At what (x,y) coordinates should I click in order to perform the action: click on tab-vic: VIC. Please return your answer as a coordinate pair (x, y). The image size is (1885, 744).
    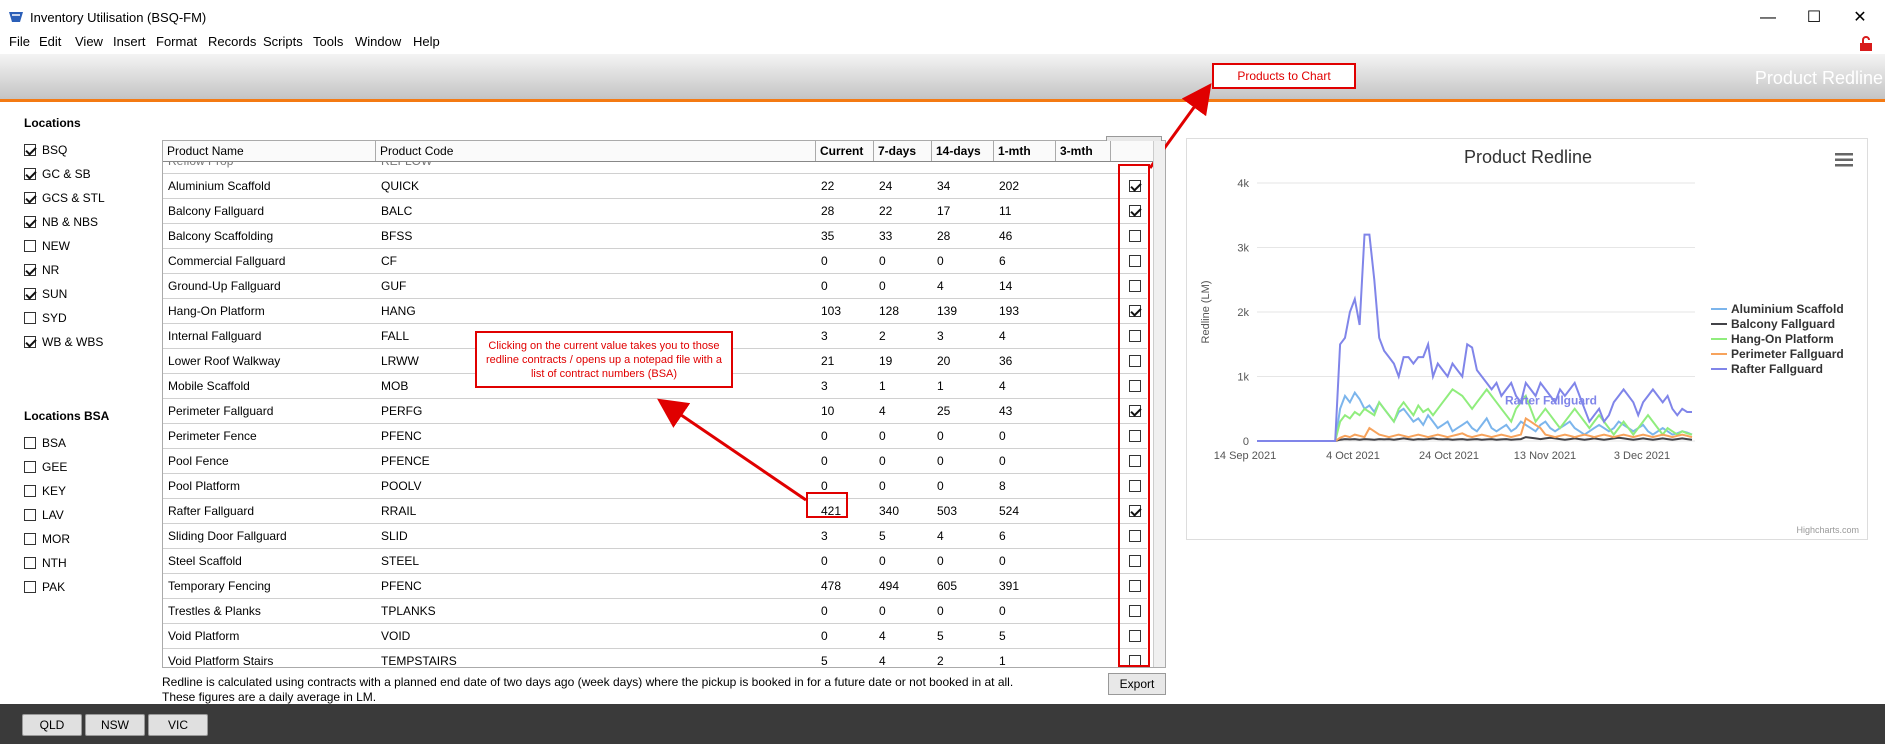
    Looking at the image, I should click on (178, 725).